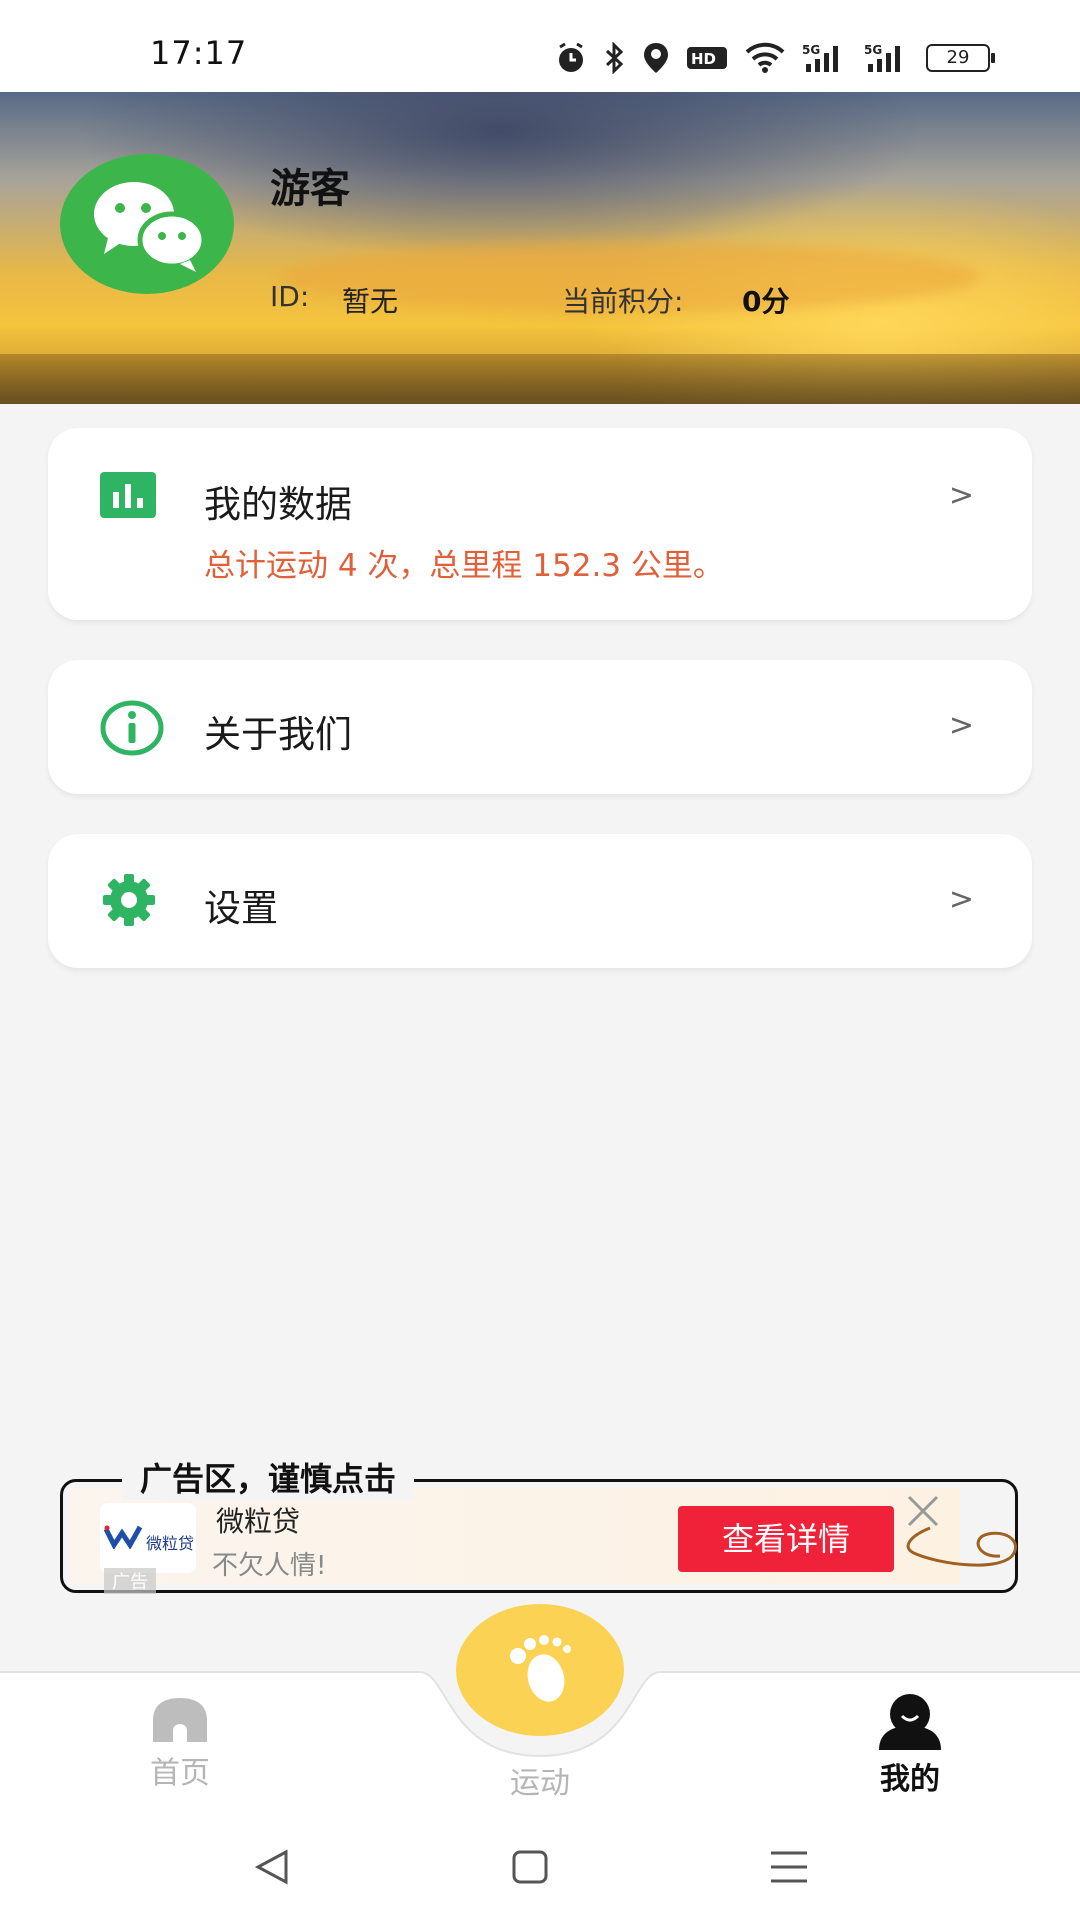  I want to click on svg-text: HD, so click(703, 59).